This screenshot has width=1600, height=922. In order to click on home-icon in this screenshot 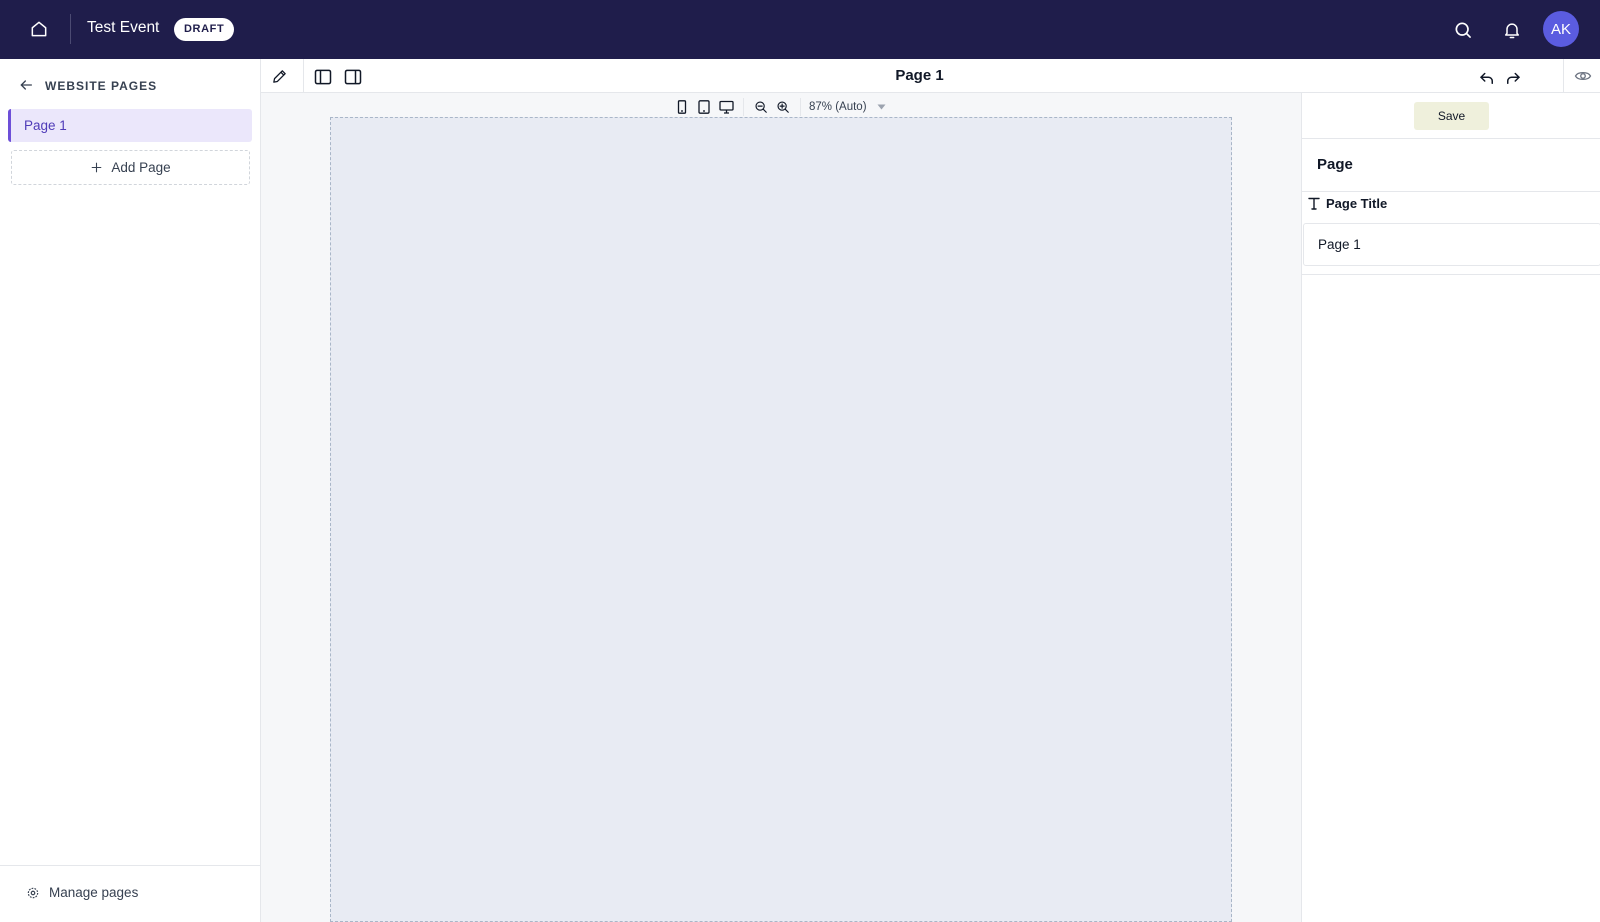, I will do `click(39, 29)`.